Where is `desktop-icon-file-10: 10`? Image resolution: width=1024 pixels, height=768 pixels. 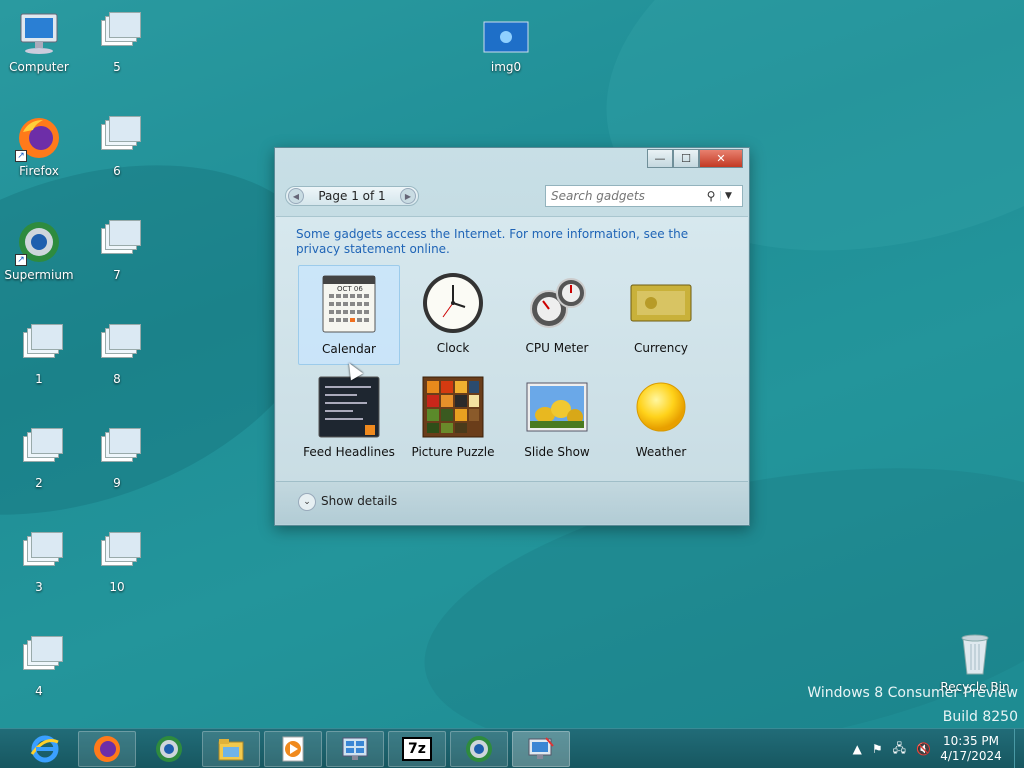
desktop-icon-file-10: 10 is located at coordinates (117, 562).